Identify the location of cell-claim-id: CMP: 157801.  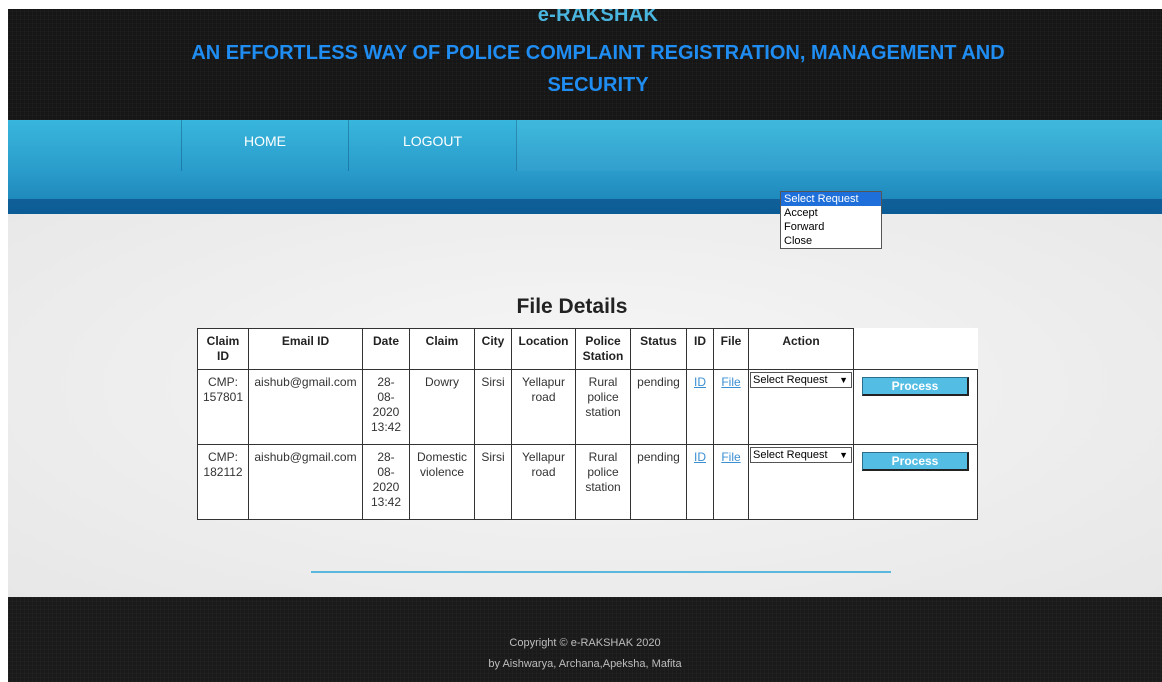
(223, 407).